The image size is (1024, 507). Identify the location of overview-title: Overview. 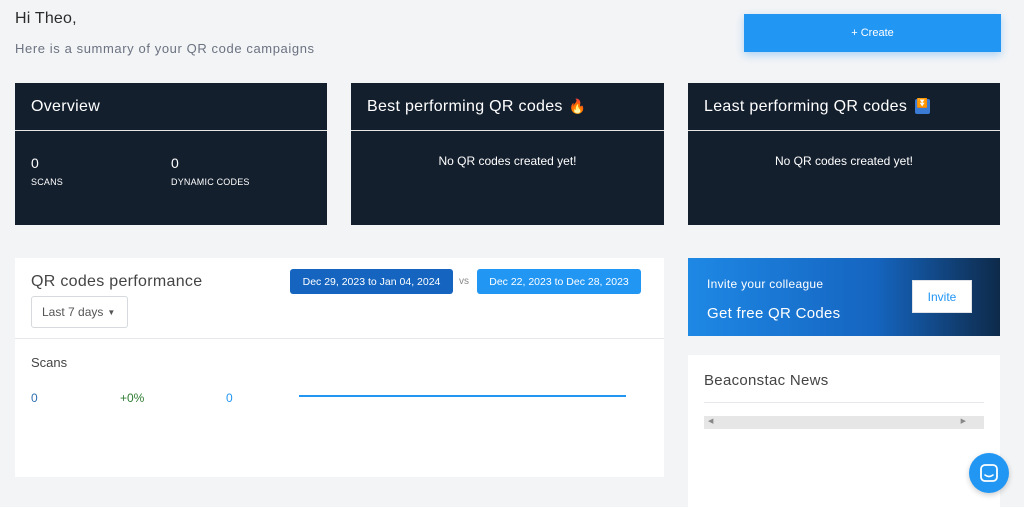
(171, 107).